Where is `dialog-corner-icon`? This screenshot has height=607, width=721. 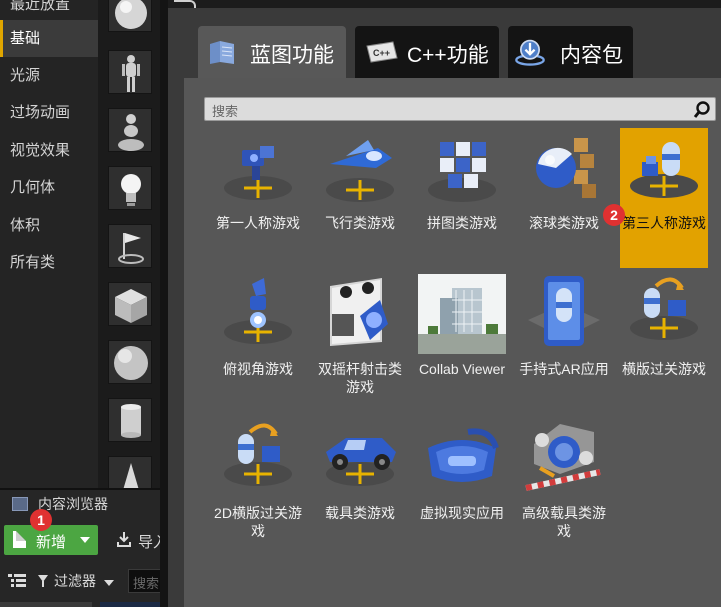 dialog-corner-icon is located at coordinates (185, 4).